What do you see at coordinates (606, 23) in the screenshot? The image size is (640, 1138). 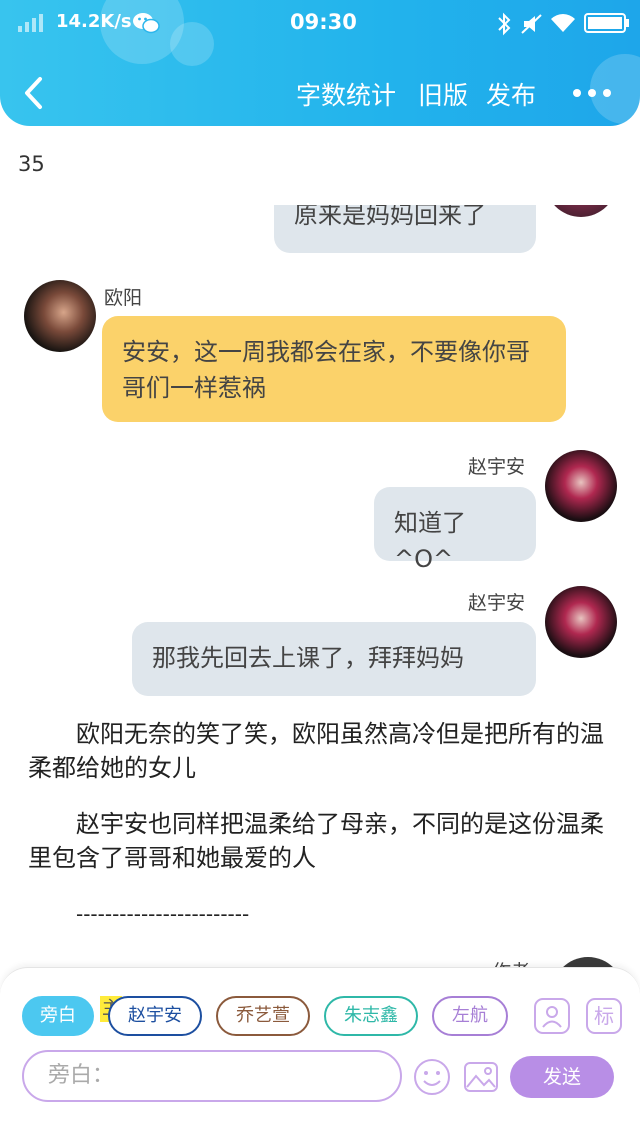 I see `battery-icon` at bounding box center [606, 23].